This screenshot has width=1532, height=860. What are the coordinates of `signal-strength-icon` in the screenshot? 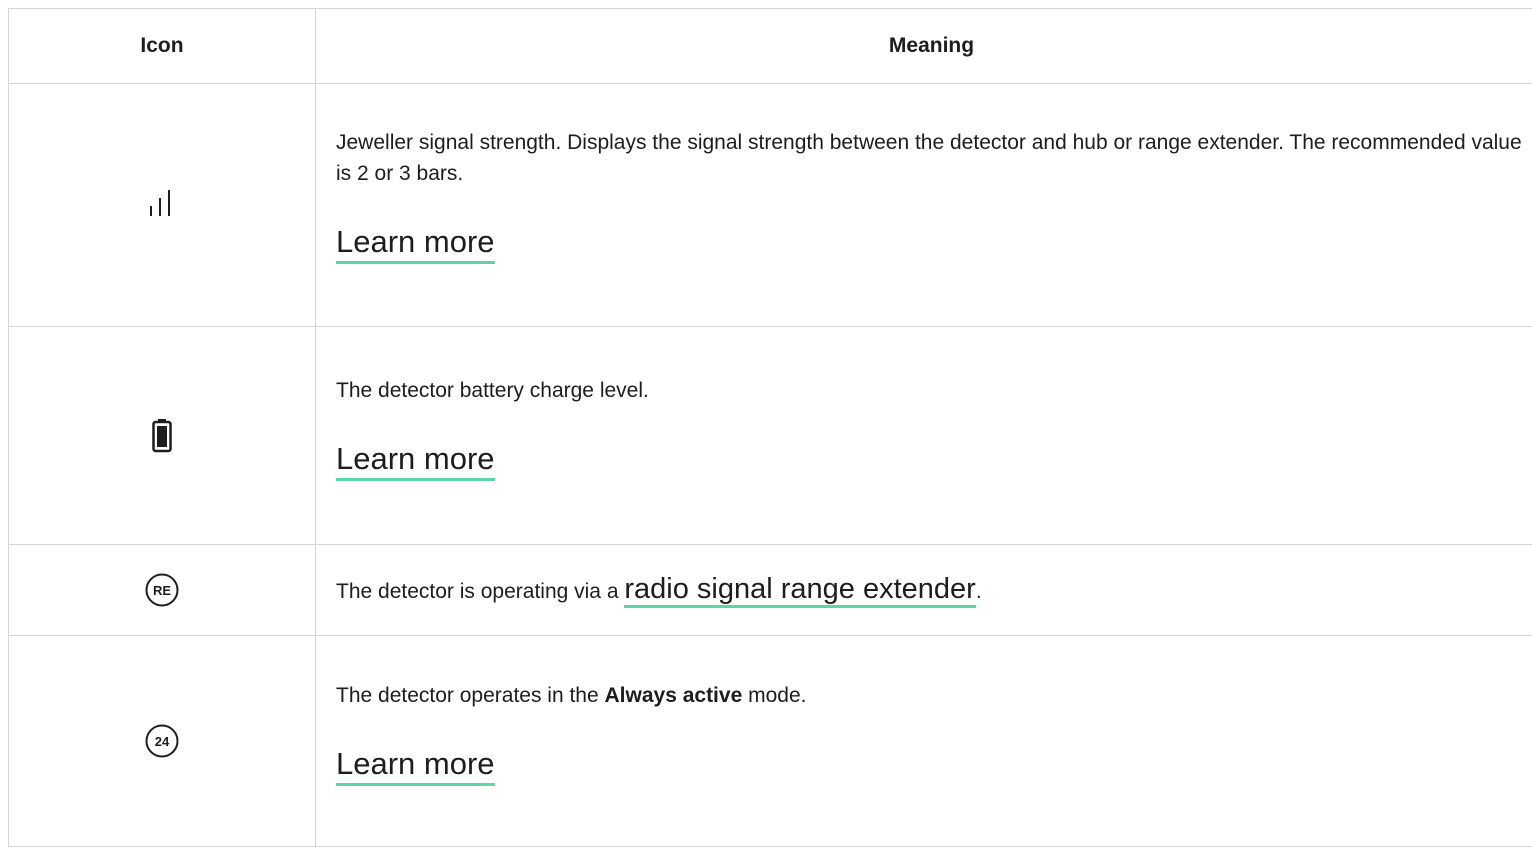 It's located at (162, 203).